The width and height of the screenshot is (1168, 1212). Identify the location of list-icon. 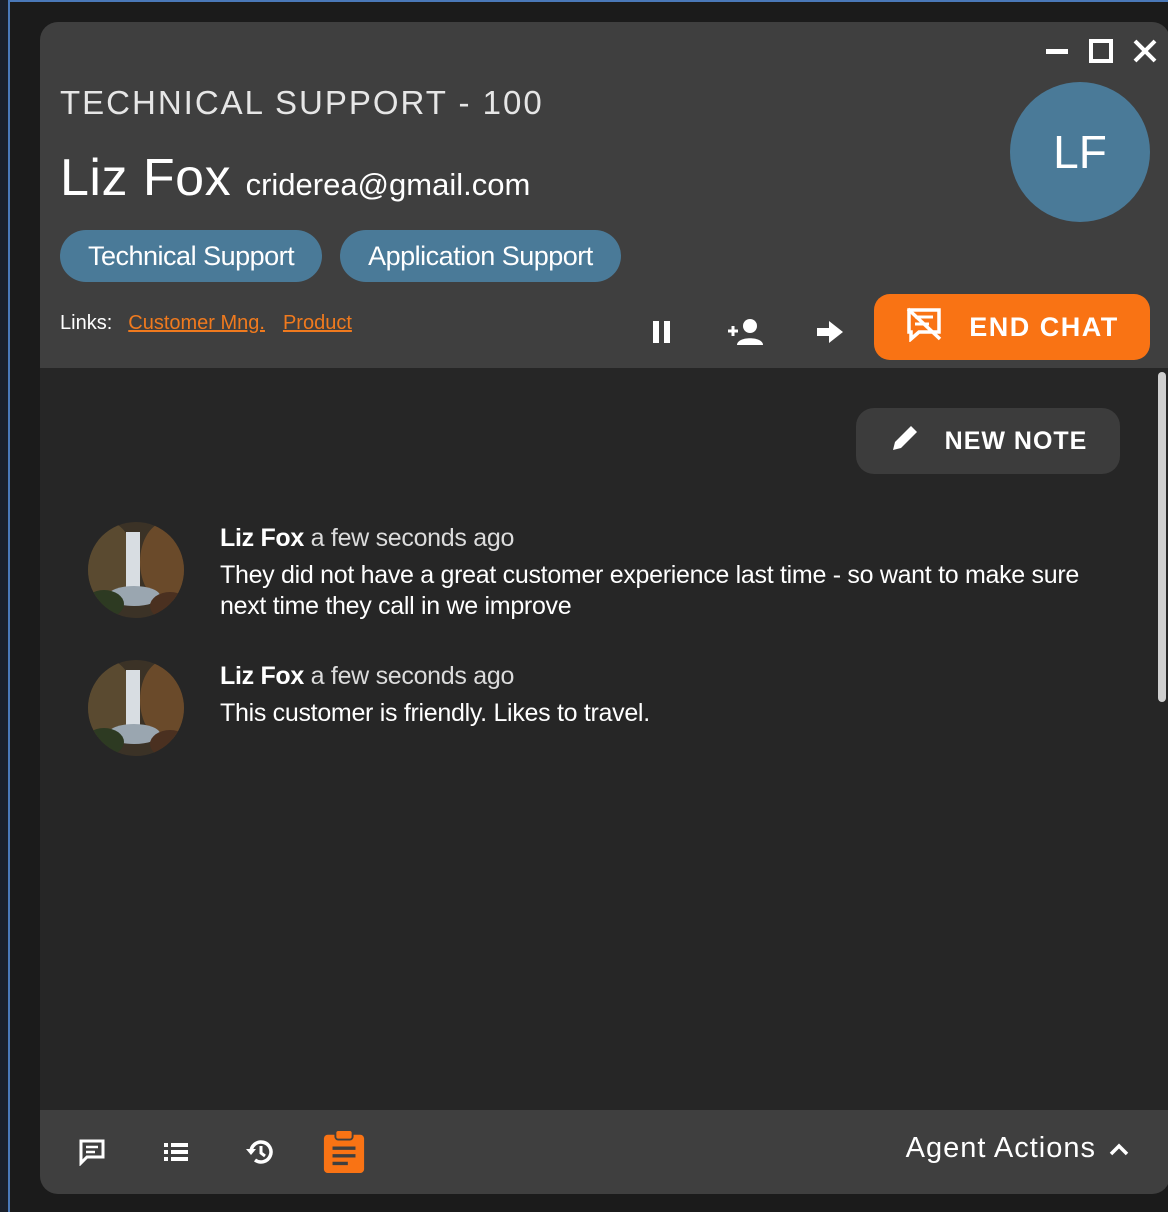
(176, 1152).